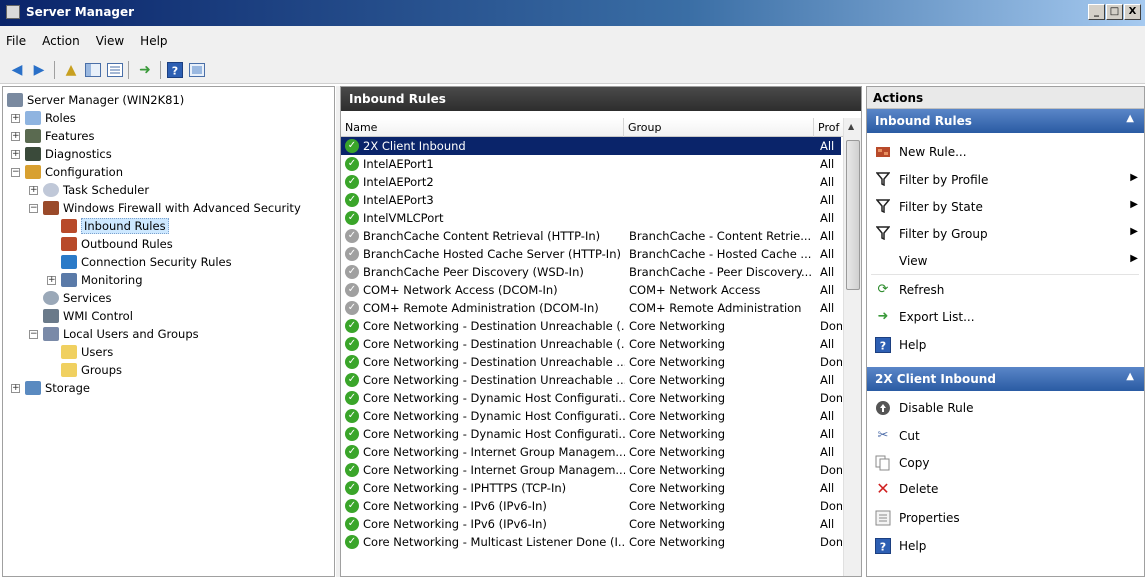 This screenshot has height=577, width=1145. I want to click on tree-wmi-control: WMI Control, so click(88, 316).